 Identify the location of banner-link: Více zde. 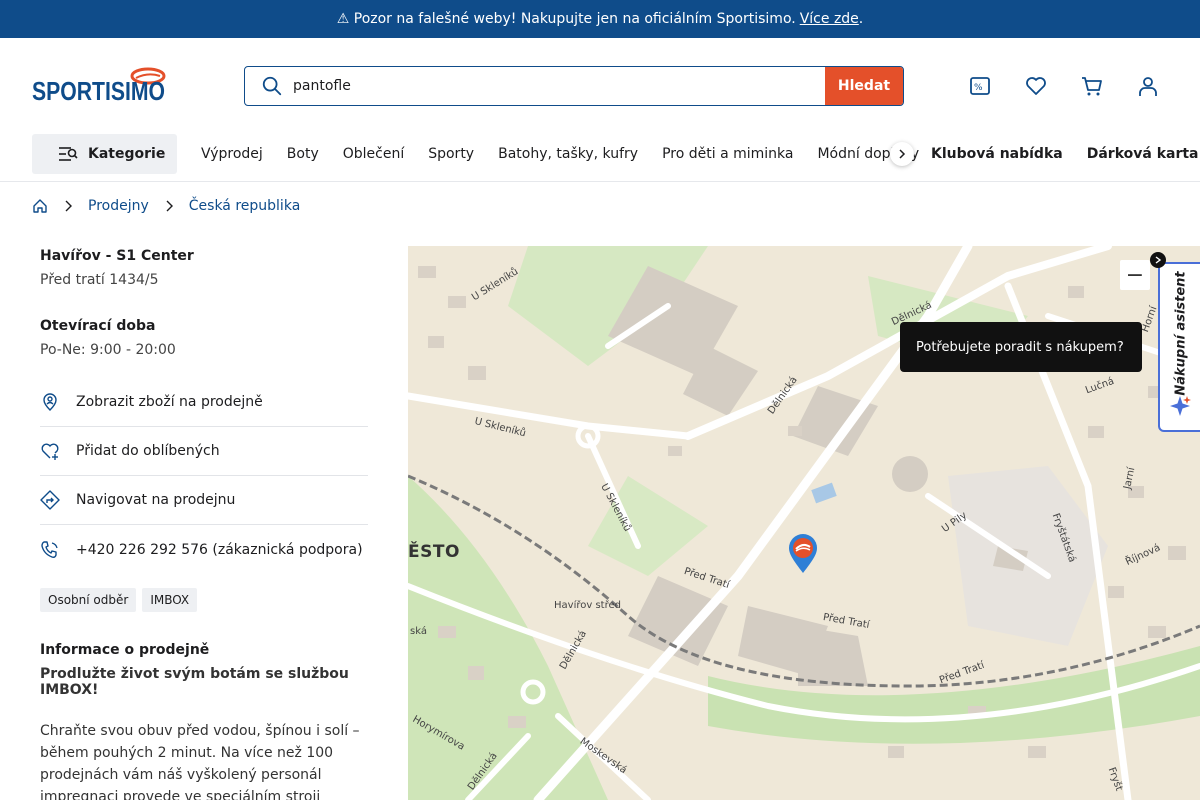
(829, 19).